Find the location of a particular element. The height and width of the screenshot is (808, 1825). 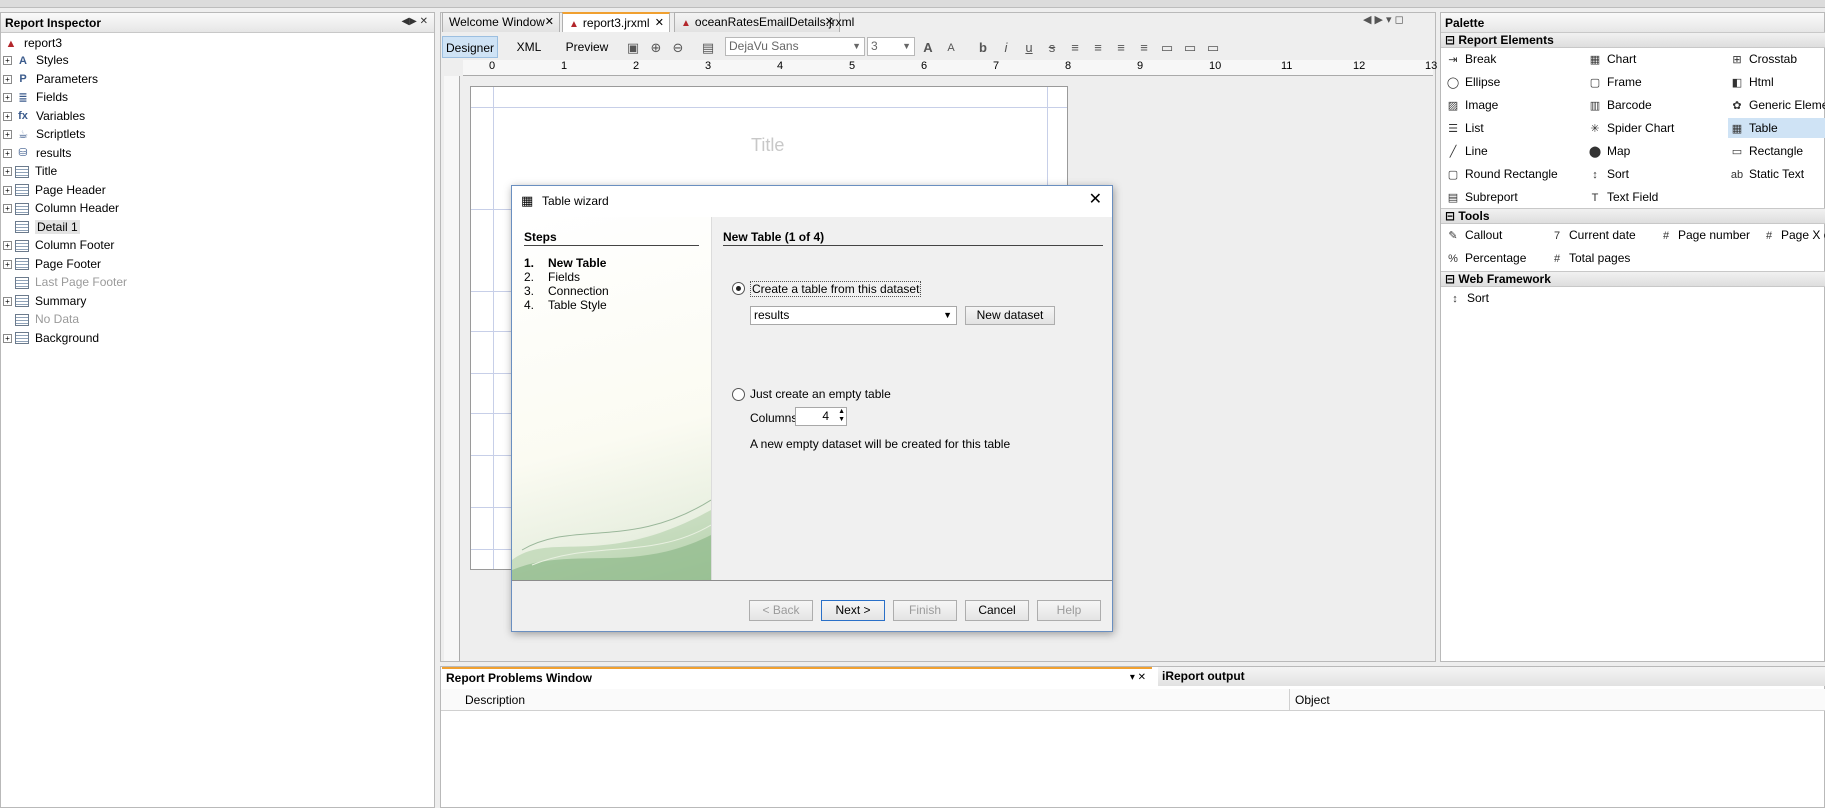

tree-item-no-data: No Data is located at coordinates (41, 319).